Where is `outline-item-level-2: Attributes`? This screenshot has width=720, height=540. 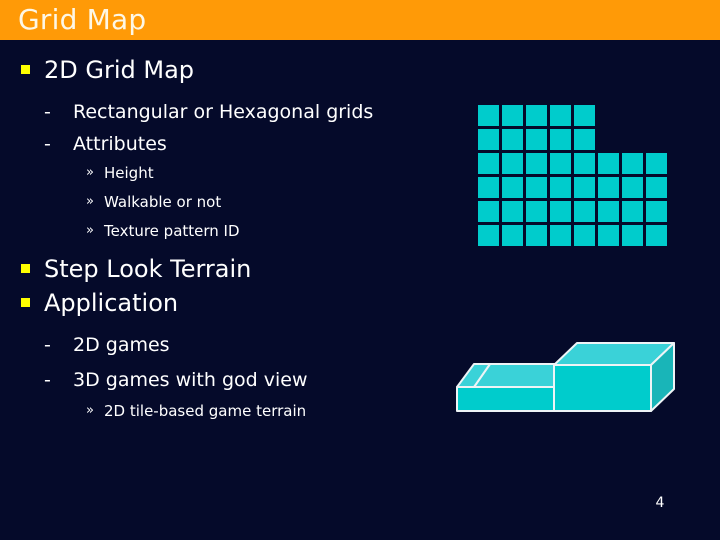
outline-item-level-2: Attributes is located at coordinates (120, 144).